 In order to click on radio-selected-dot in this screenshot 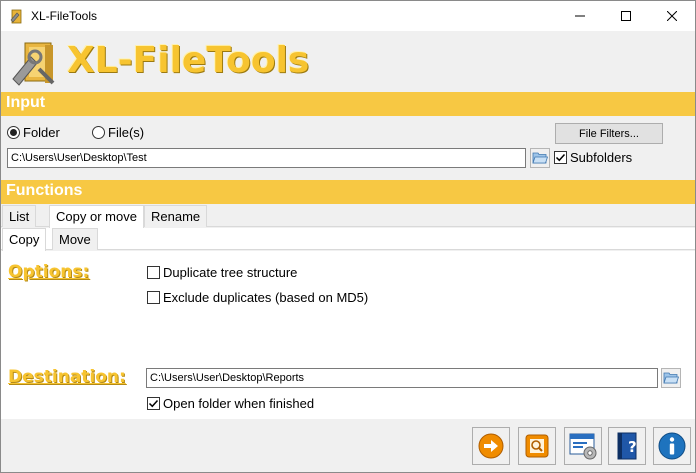, I will do `click(13, 132)`.